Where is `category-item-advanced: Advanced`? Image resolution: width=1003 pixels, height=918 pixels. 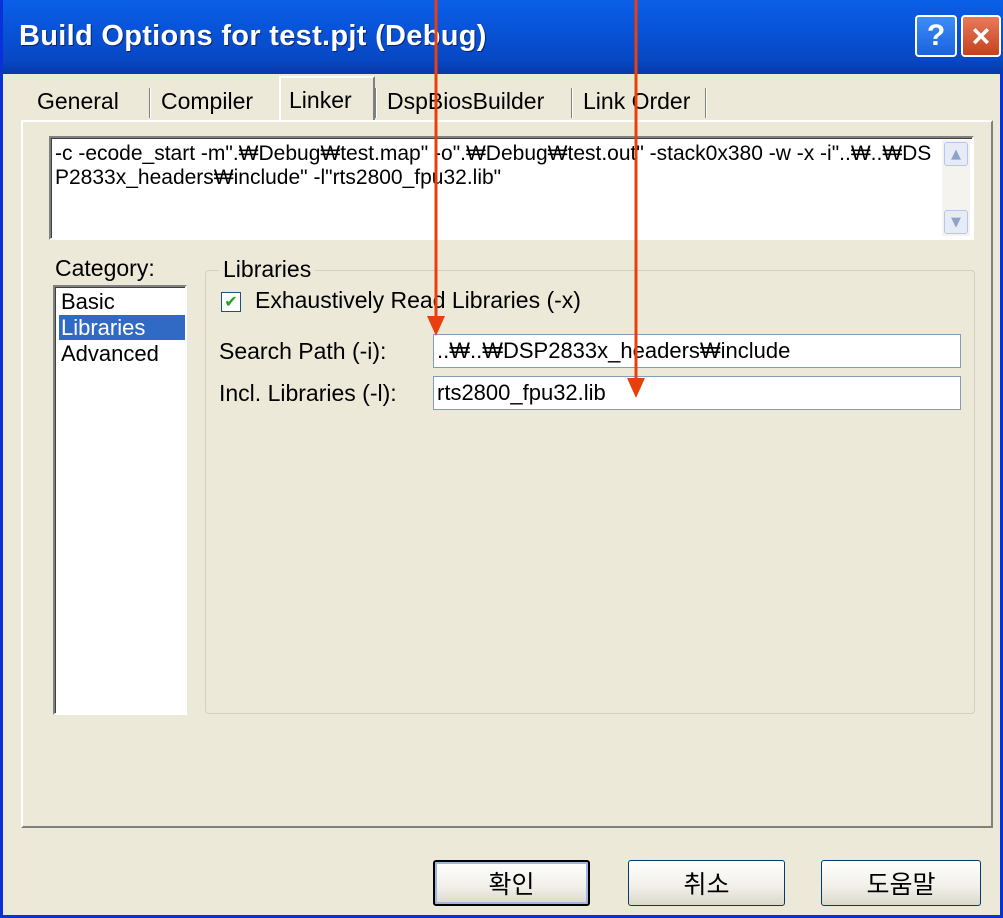 category-item-advanced: Advanced is located at coordinates (122, 353).